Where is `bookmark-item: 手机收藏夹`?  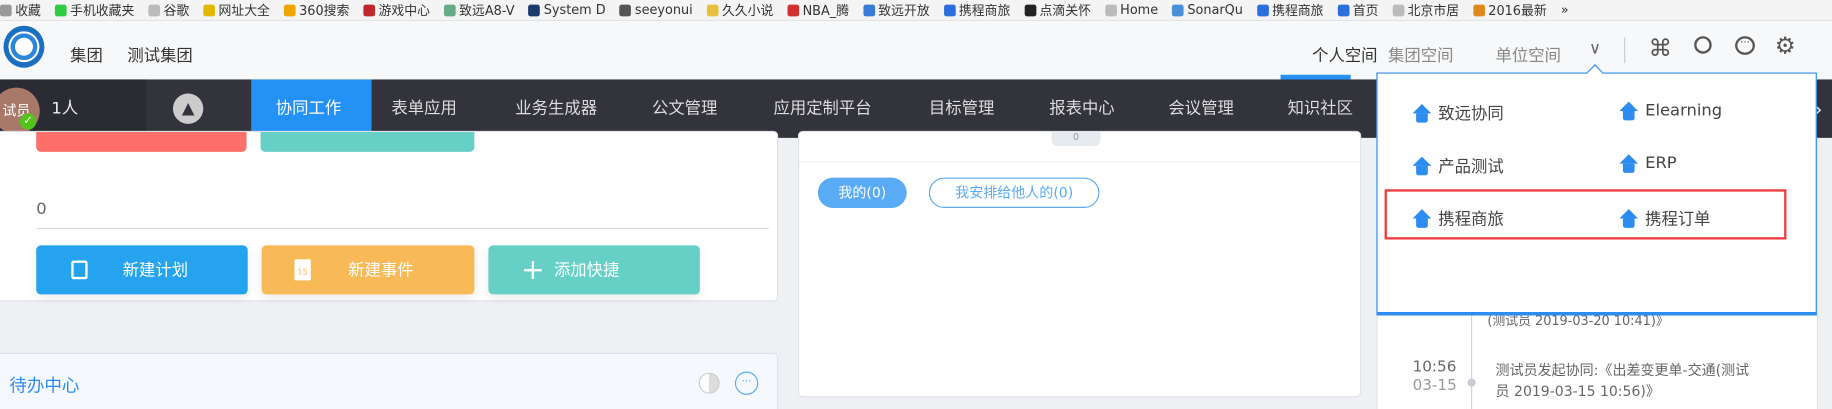 bookmark-item: 手机收藏夹 is located at coordinates (94, 10).